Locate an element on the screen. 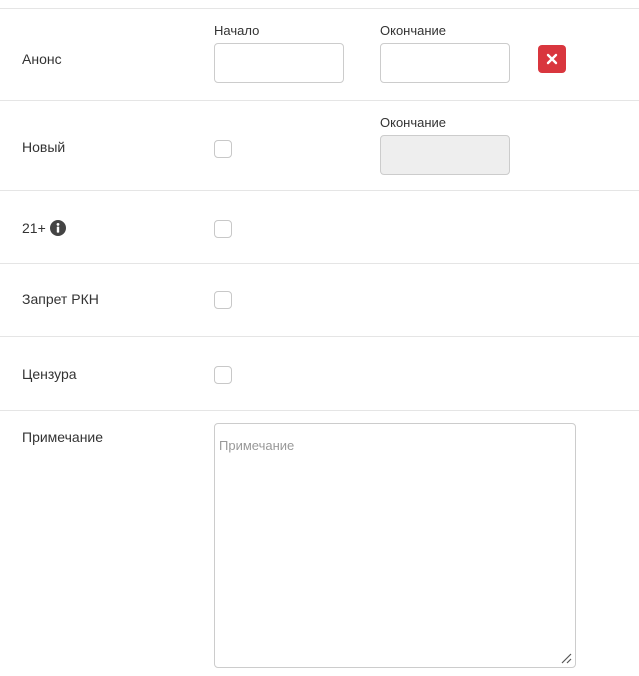 The image size is (639, 676). close-icon is located at coordinates (552, 59).